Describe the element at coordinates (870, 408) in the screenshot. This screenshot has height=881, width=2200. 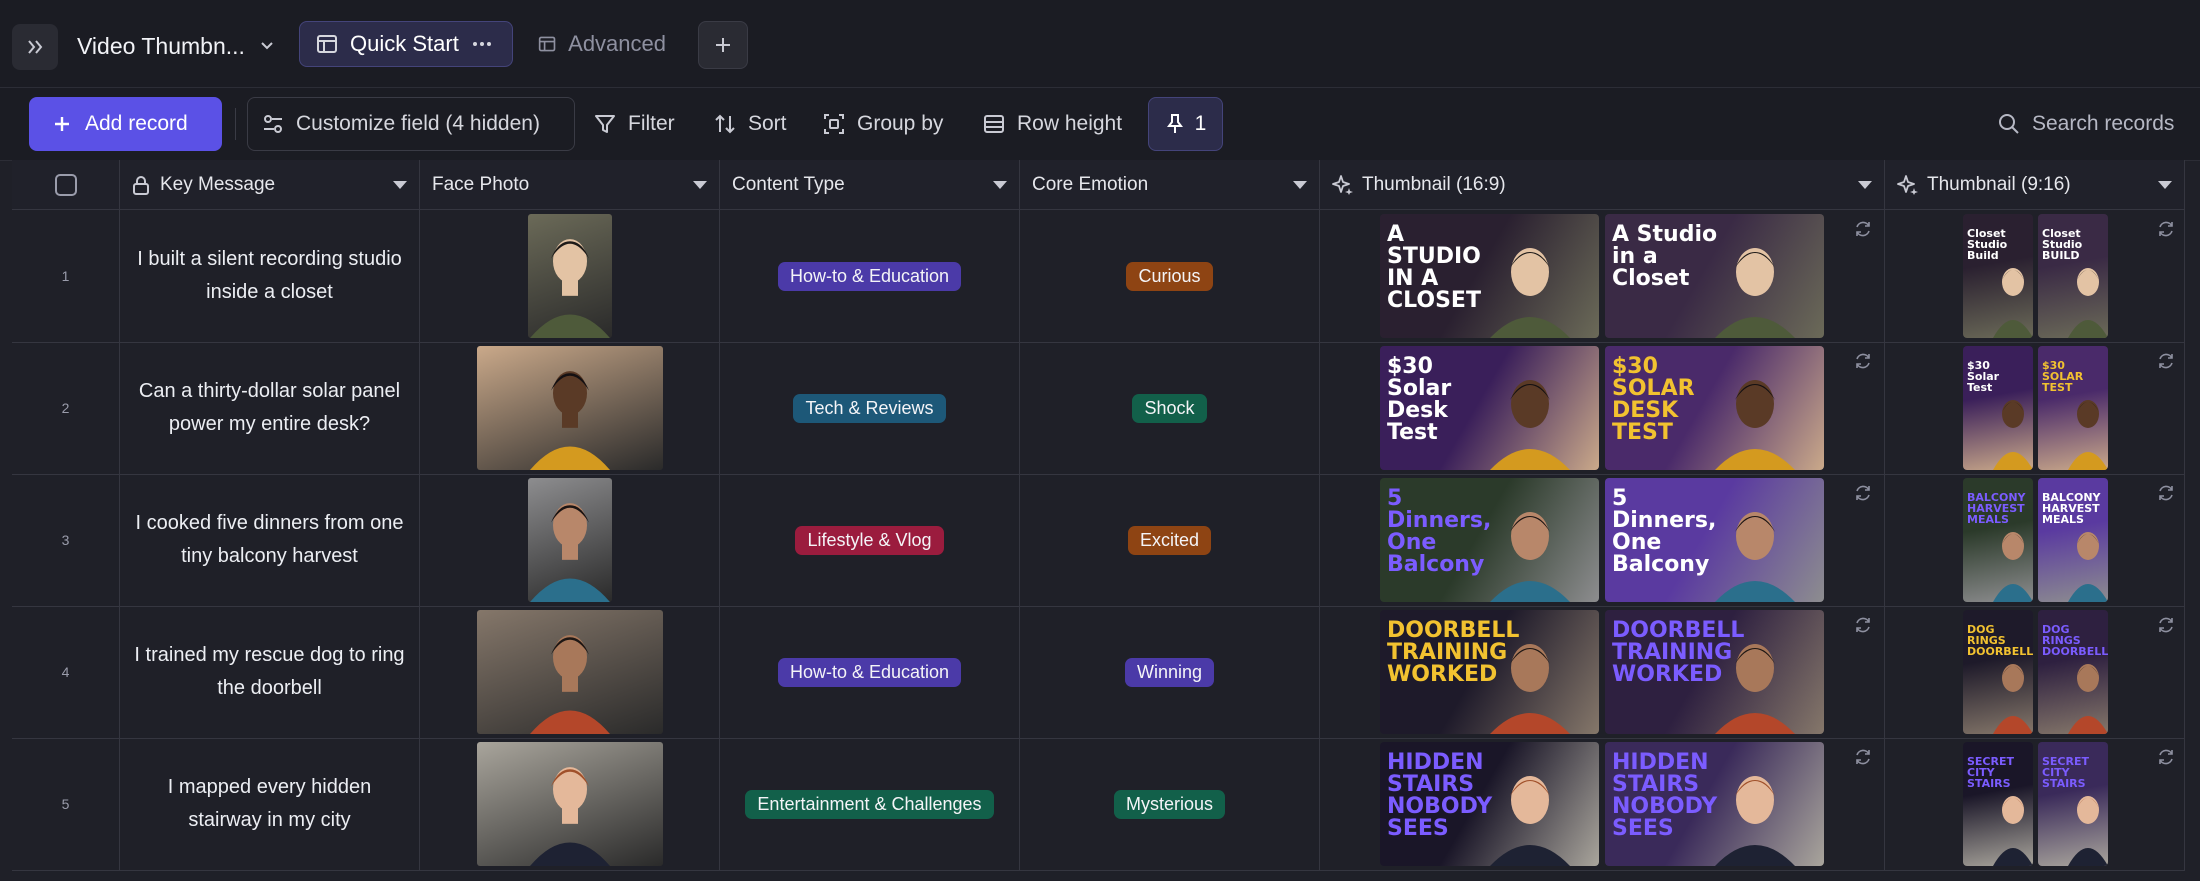
I see `content-type-cell: Tech & Reviews` at that location.